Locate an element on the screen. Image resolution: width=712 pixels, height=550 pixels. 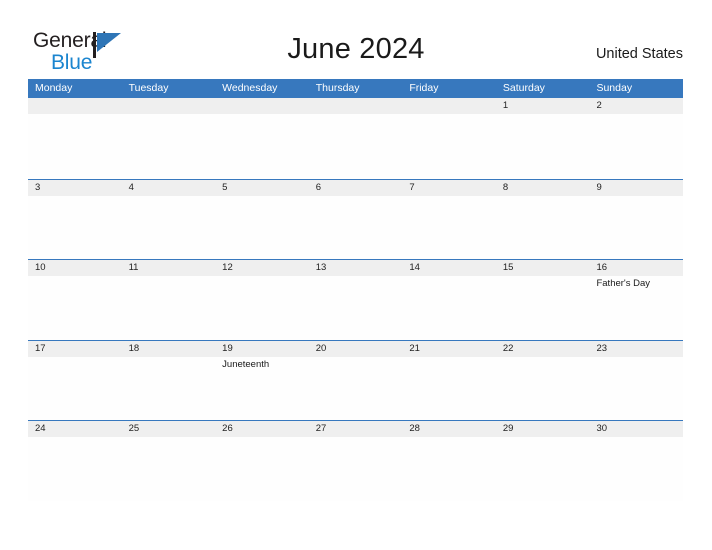
weekday-header-friday: Friday is located at coordinates (424, 88).